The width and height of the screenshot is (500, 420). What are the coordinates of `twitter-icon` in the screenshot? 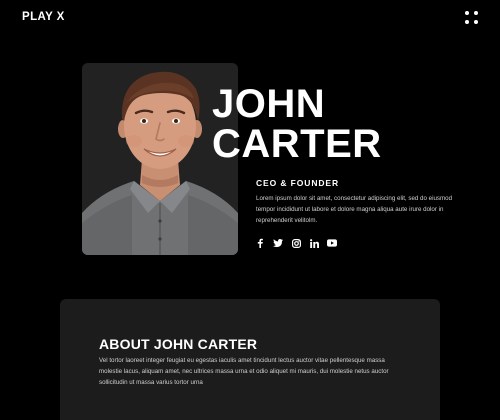 It's located at (278, 243).